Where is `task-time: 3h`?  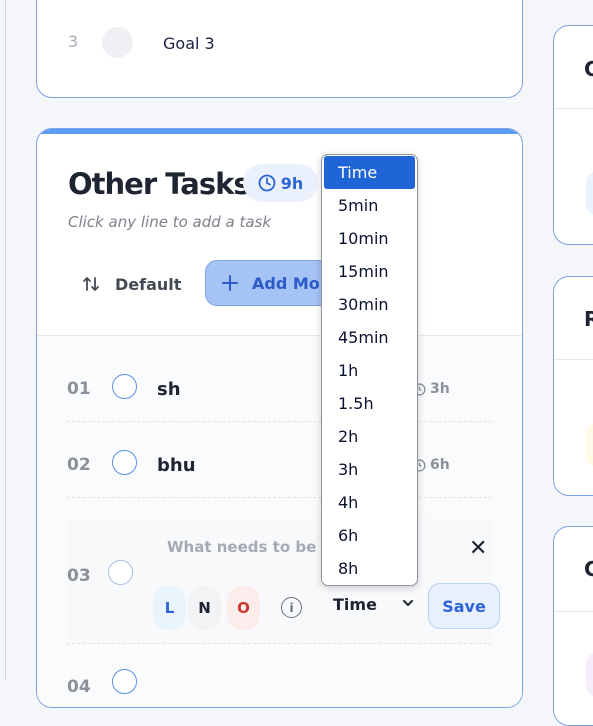 task-time: 3h is located at coordinates (431, 389).